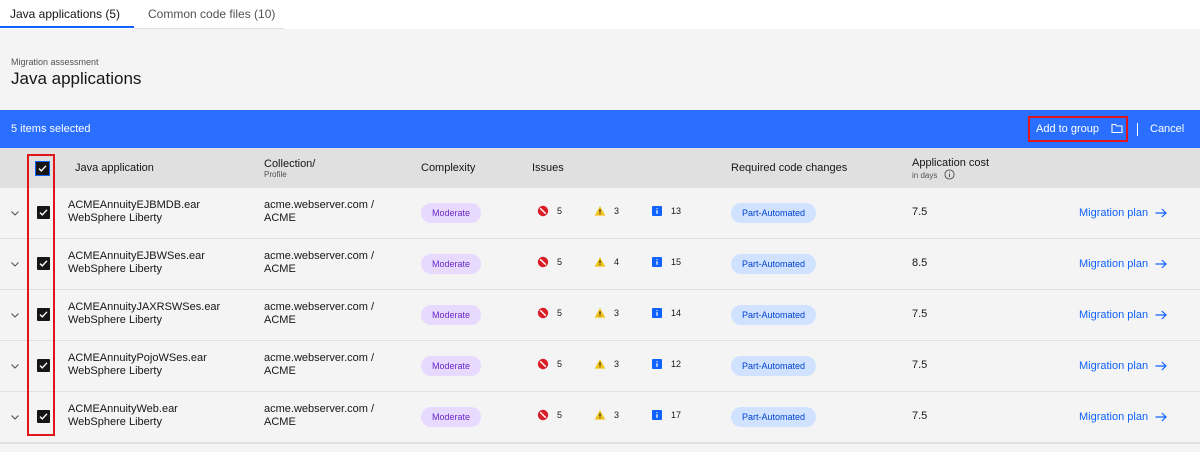  What do you see at coordinates (134, 205) in the screenshot?
I see `application-name: ACMEAnnuityEJBMDB.ear` at bounding box center [134, 205].